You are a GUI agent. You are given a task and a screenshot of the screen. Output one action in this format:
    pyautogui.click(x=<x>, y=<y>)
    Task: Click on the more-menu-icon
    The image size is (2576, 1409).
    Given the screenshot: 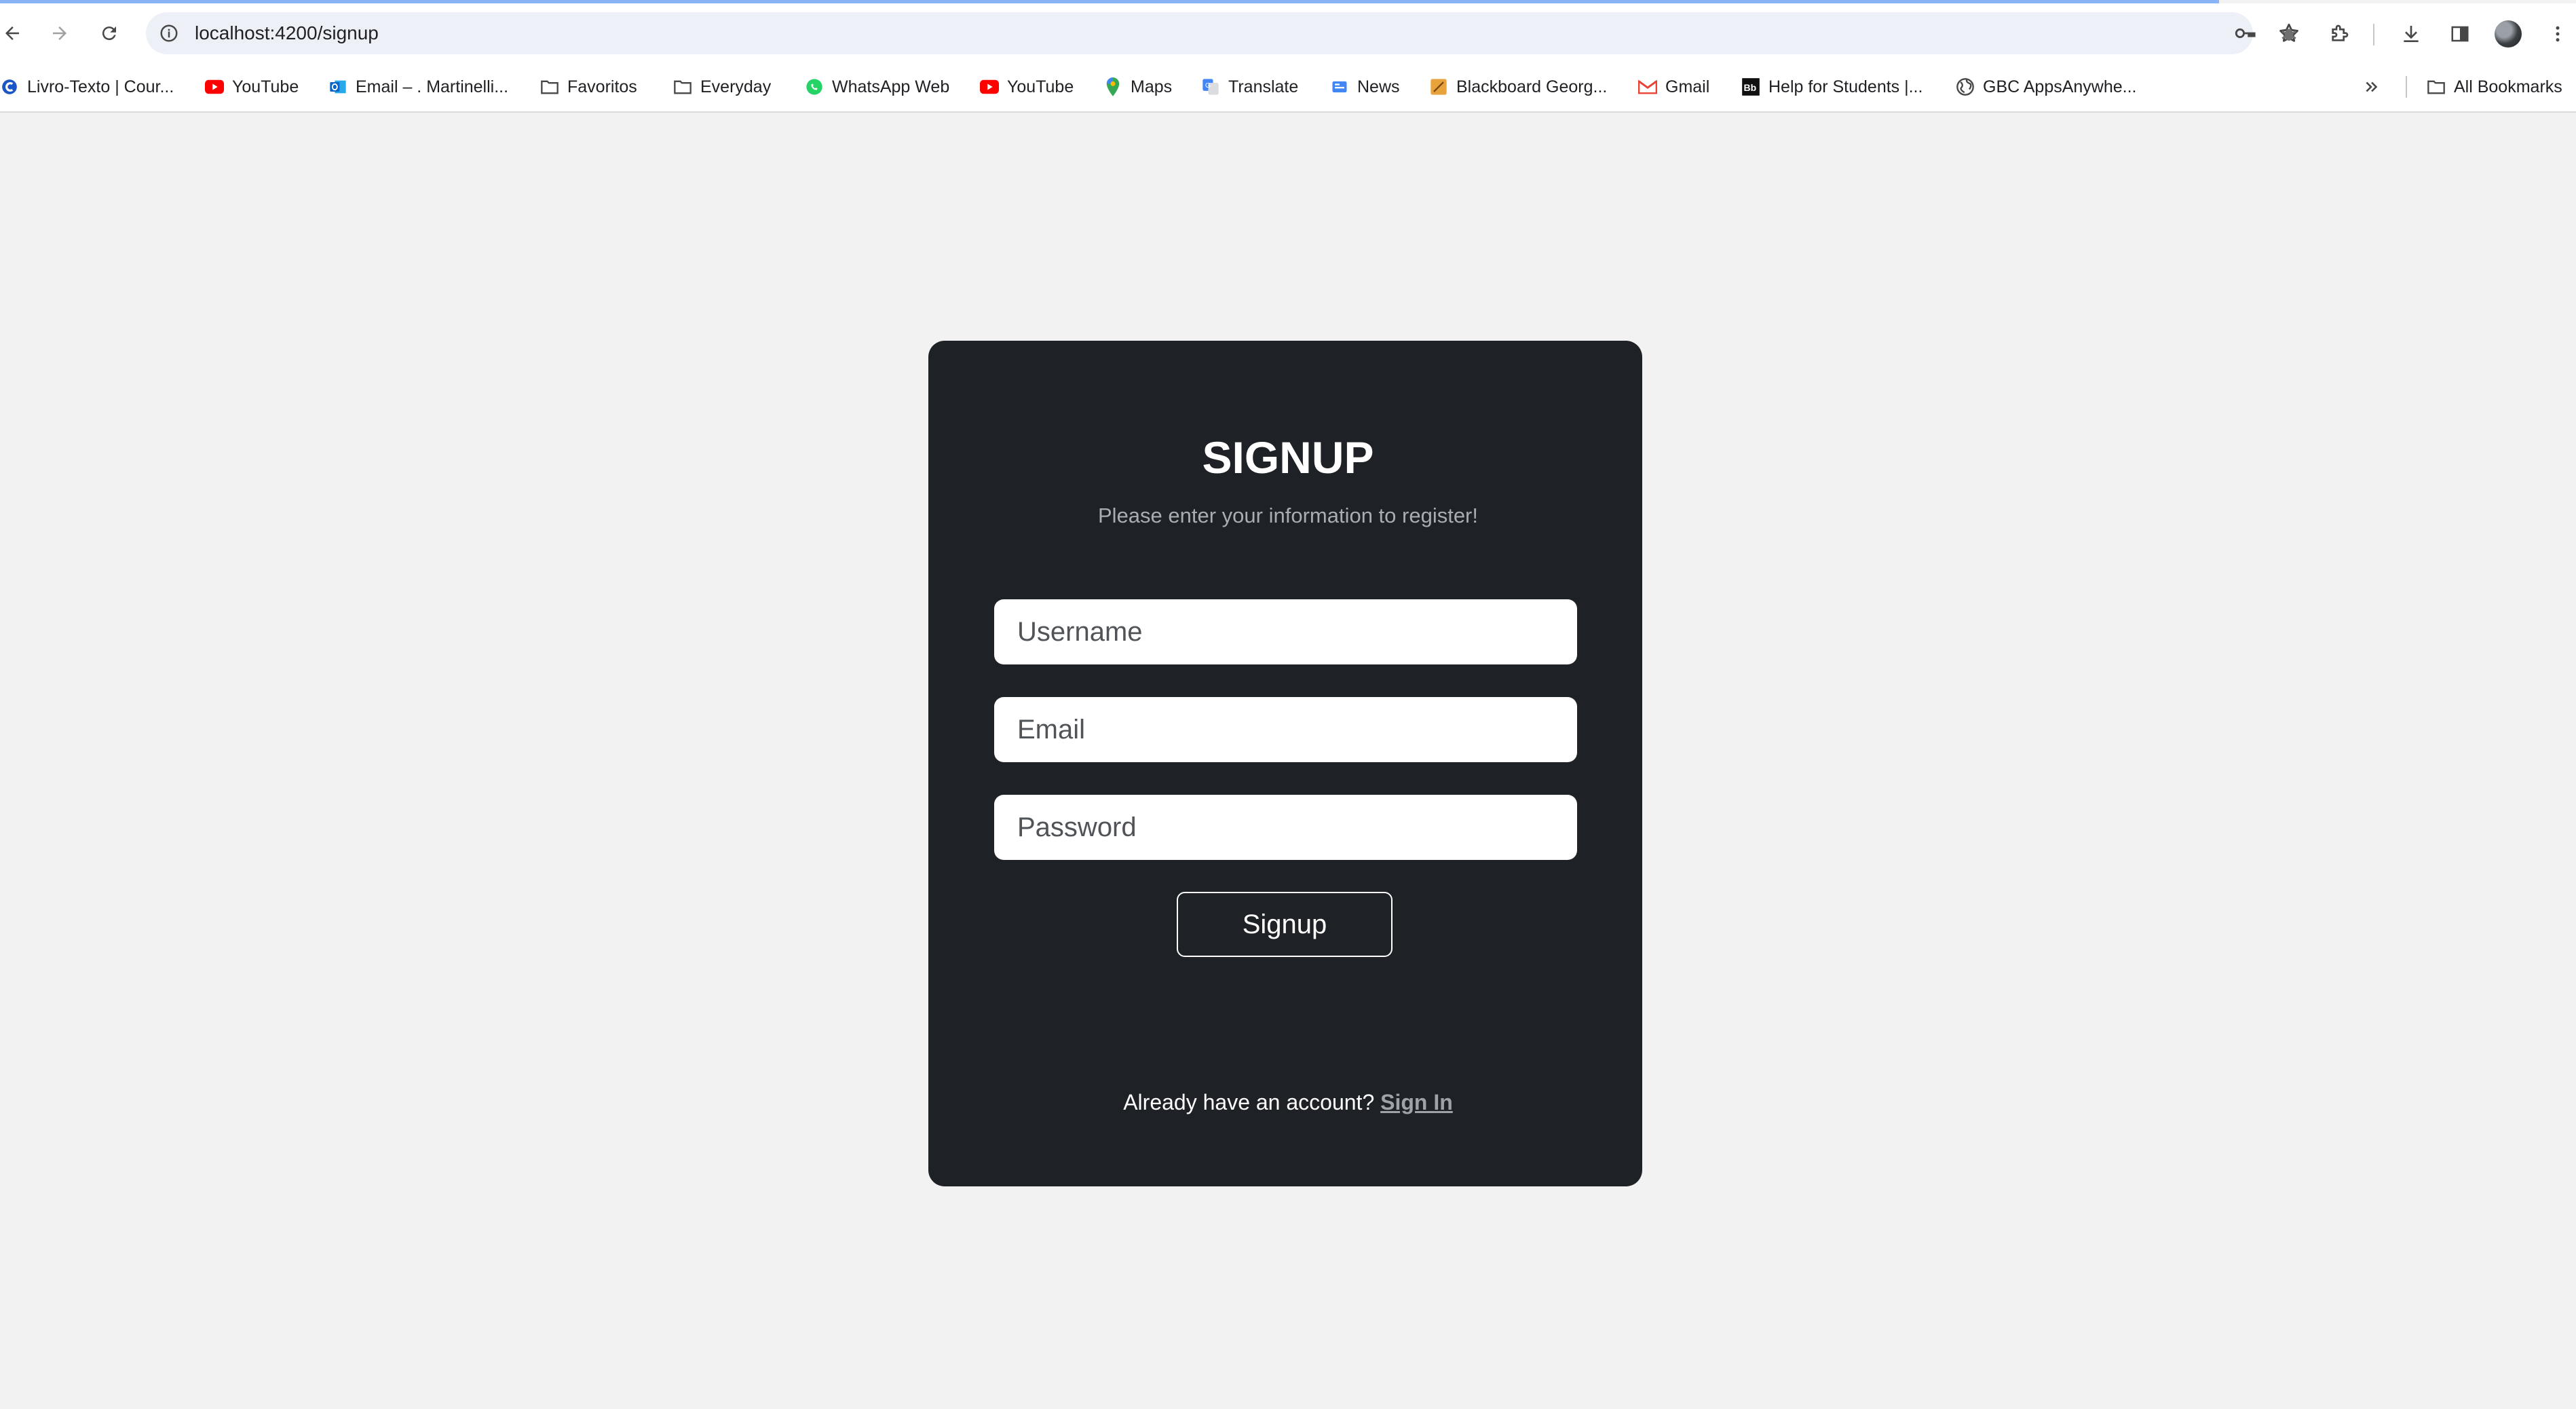 What is the action you would take?
    pyautogui.click(x=2557, y=34)
    